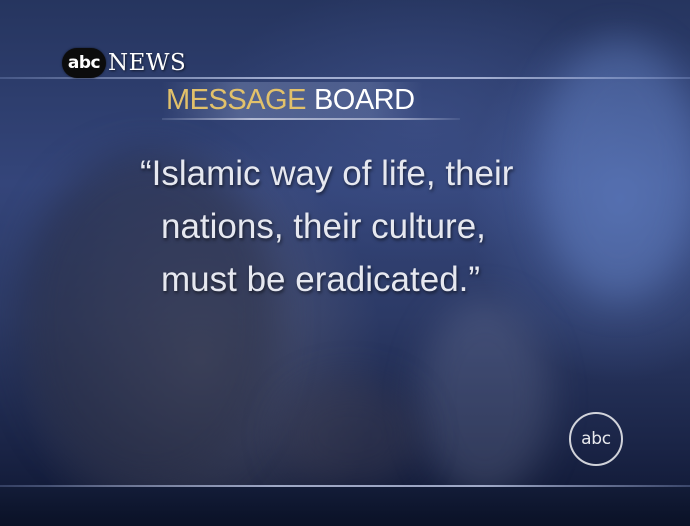  Describe the element at coordinates (345, 506) in the screenshot. I see `lower-band` at that location.